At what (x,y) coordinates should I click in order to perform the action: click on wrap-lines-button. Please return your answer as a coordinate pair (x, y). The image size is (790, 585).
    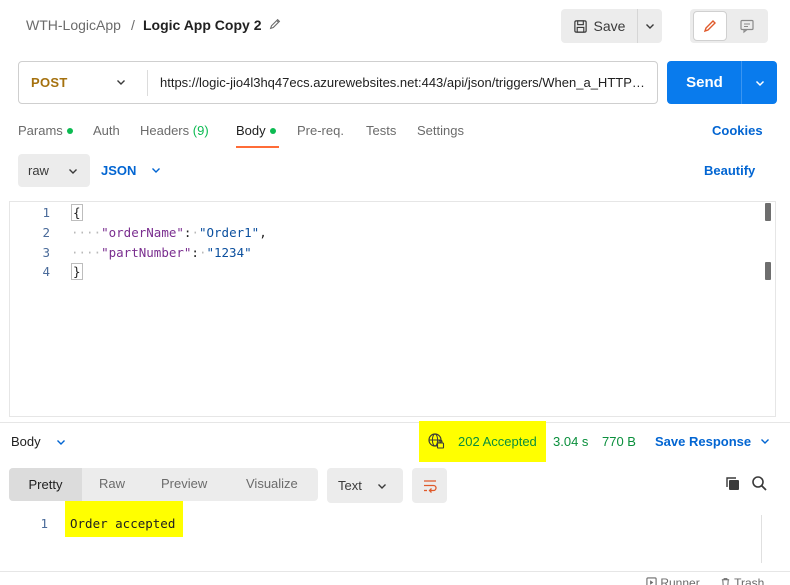
    Looking at the image, I should click on (429, 485).